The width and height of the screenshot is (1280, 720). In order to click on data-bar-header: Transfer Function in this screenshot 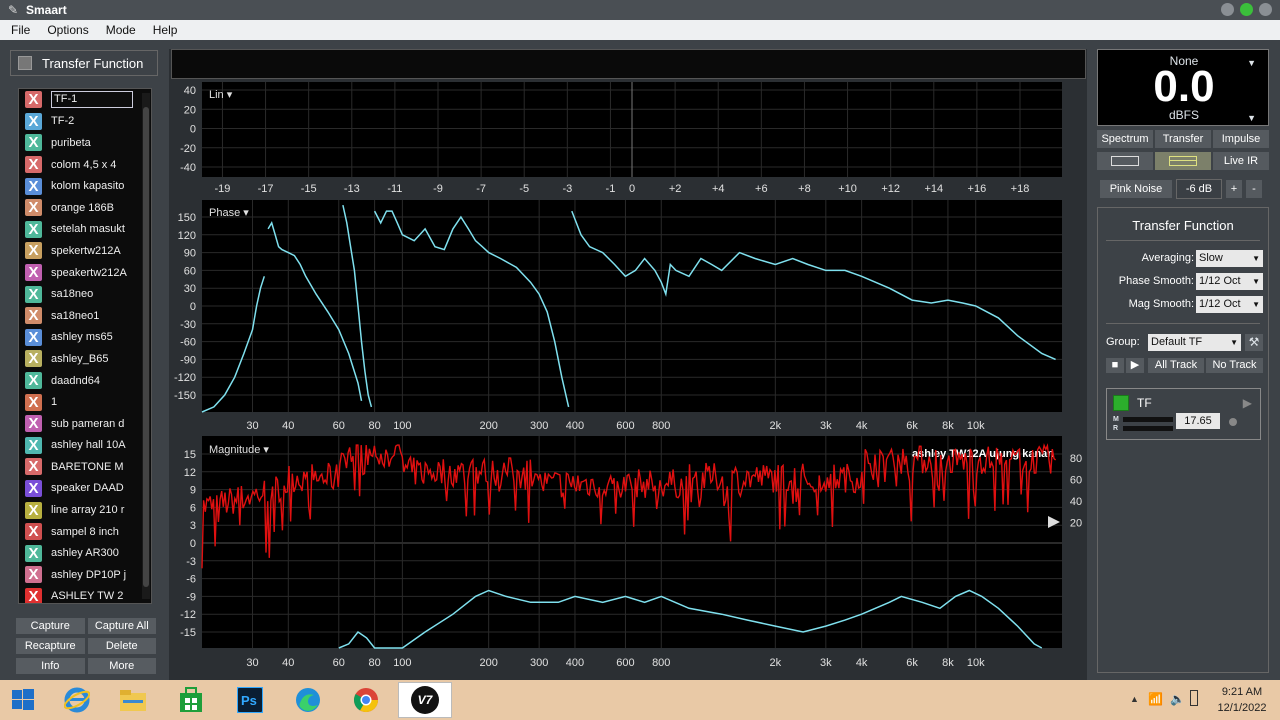, I will do `click(84, 63)`.